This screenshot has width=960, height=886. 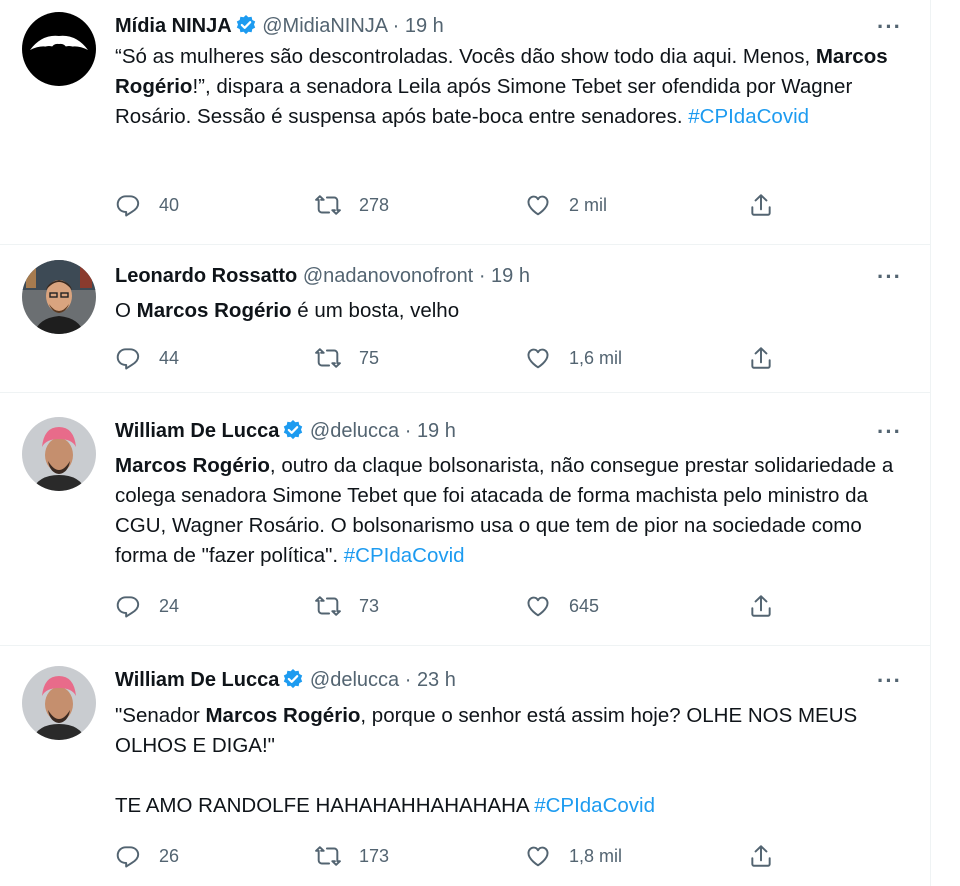 What do you see at coordinates (206, 276) in the screenshot?
I see `author-name: Leonardo Rossatto` at bounding box center [206, 276].